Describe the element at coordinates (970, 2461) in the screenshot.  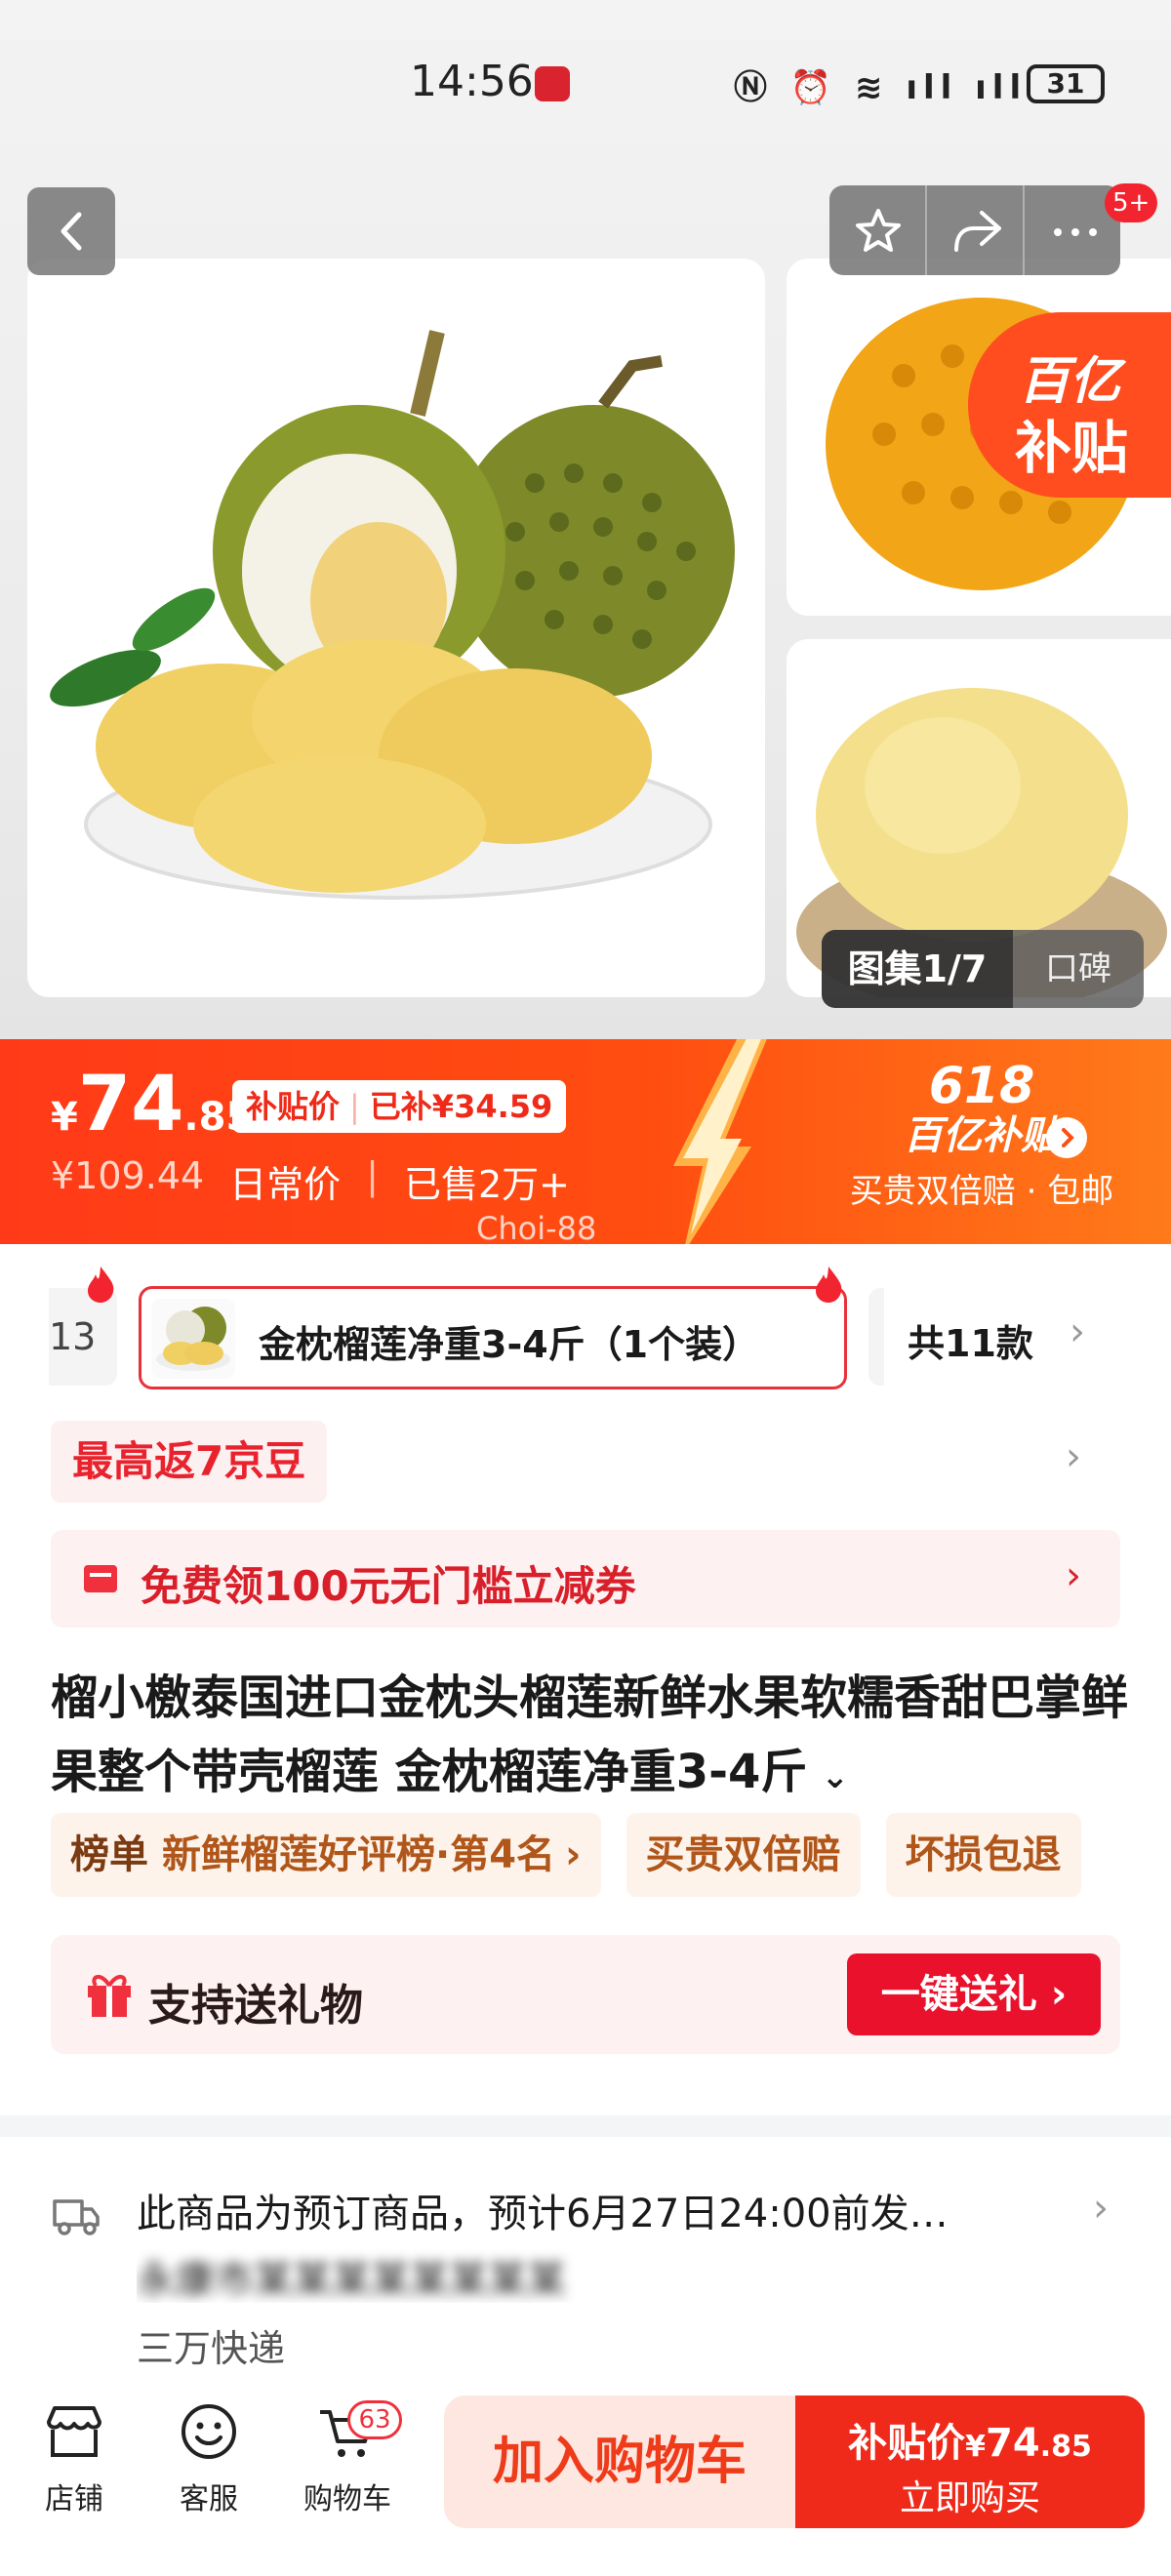
I see `buy-now-button: 补贴价¥74.85 立即购买` at that location.